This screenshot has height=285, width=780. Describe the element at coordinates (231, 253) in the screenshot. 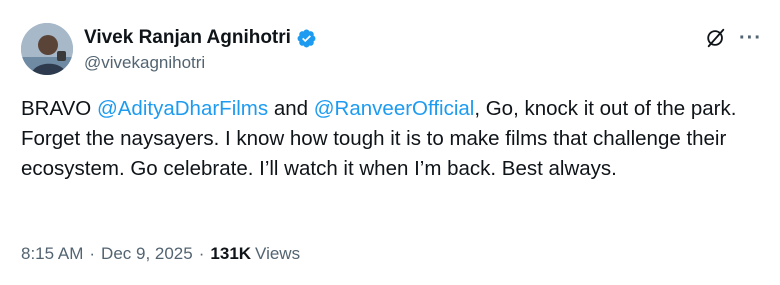

I see `views-count: 131K` at that location.